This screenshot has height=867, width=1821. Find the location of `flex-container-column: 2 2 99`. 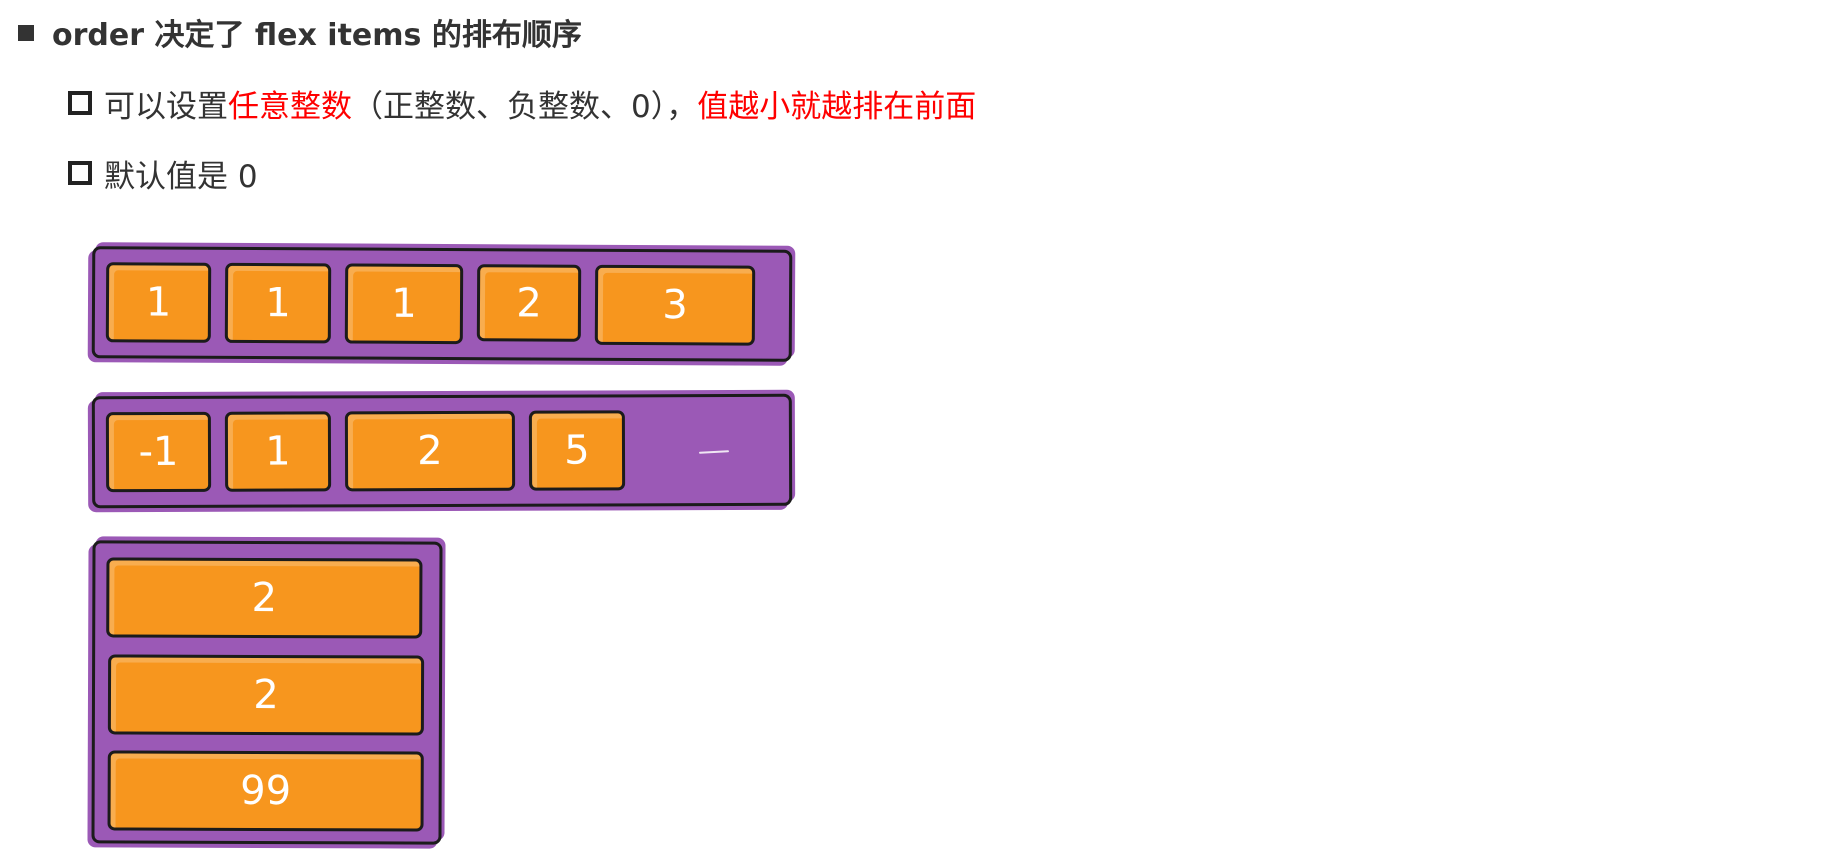

flex-container-column: 2 2 99 is located at coordinates (267, 692).